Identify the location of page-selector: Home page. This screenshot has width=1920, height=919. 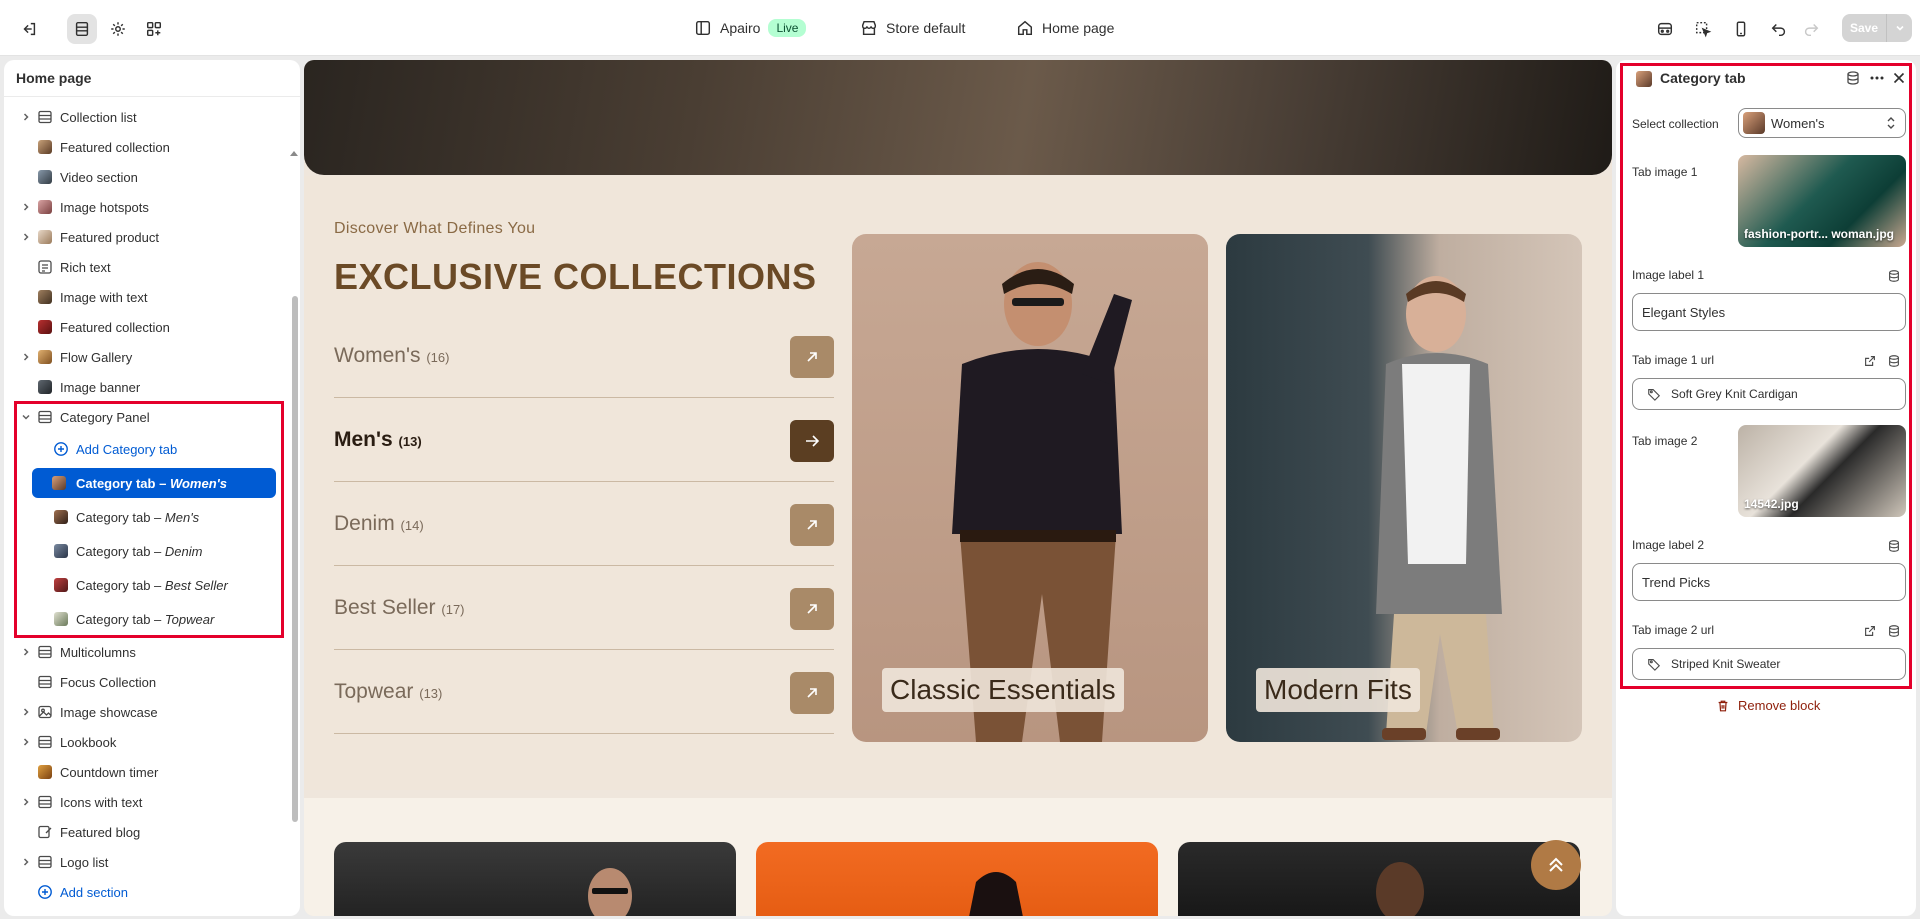
(1065, 28).